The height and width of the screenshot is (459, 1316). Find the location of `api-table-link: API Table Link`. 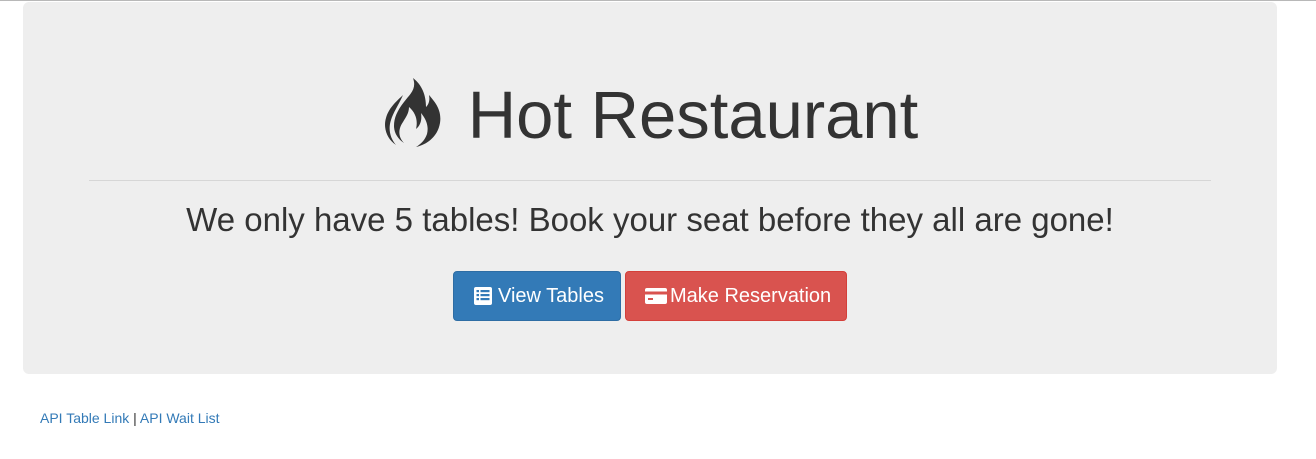

api-table-link: API Table Link is located at coordinates (84, 418).